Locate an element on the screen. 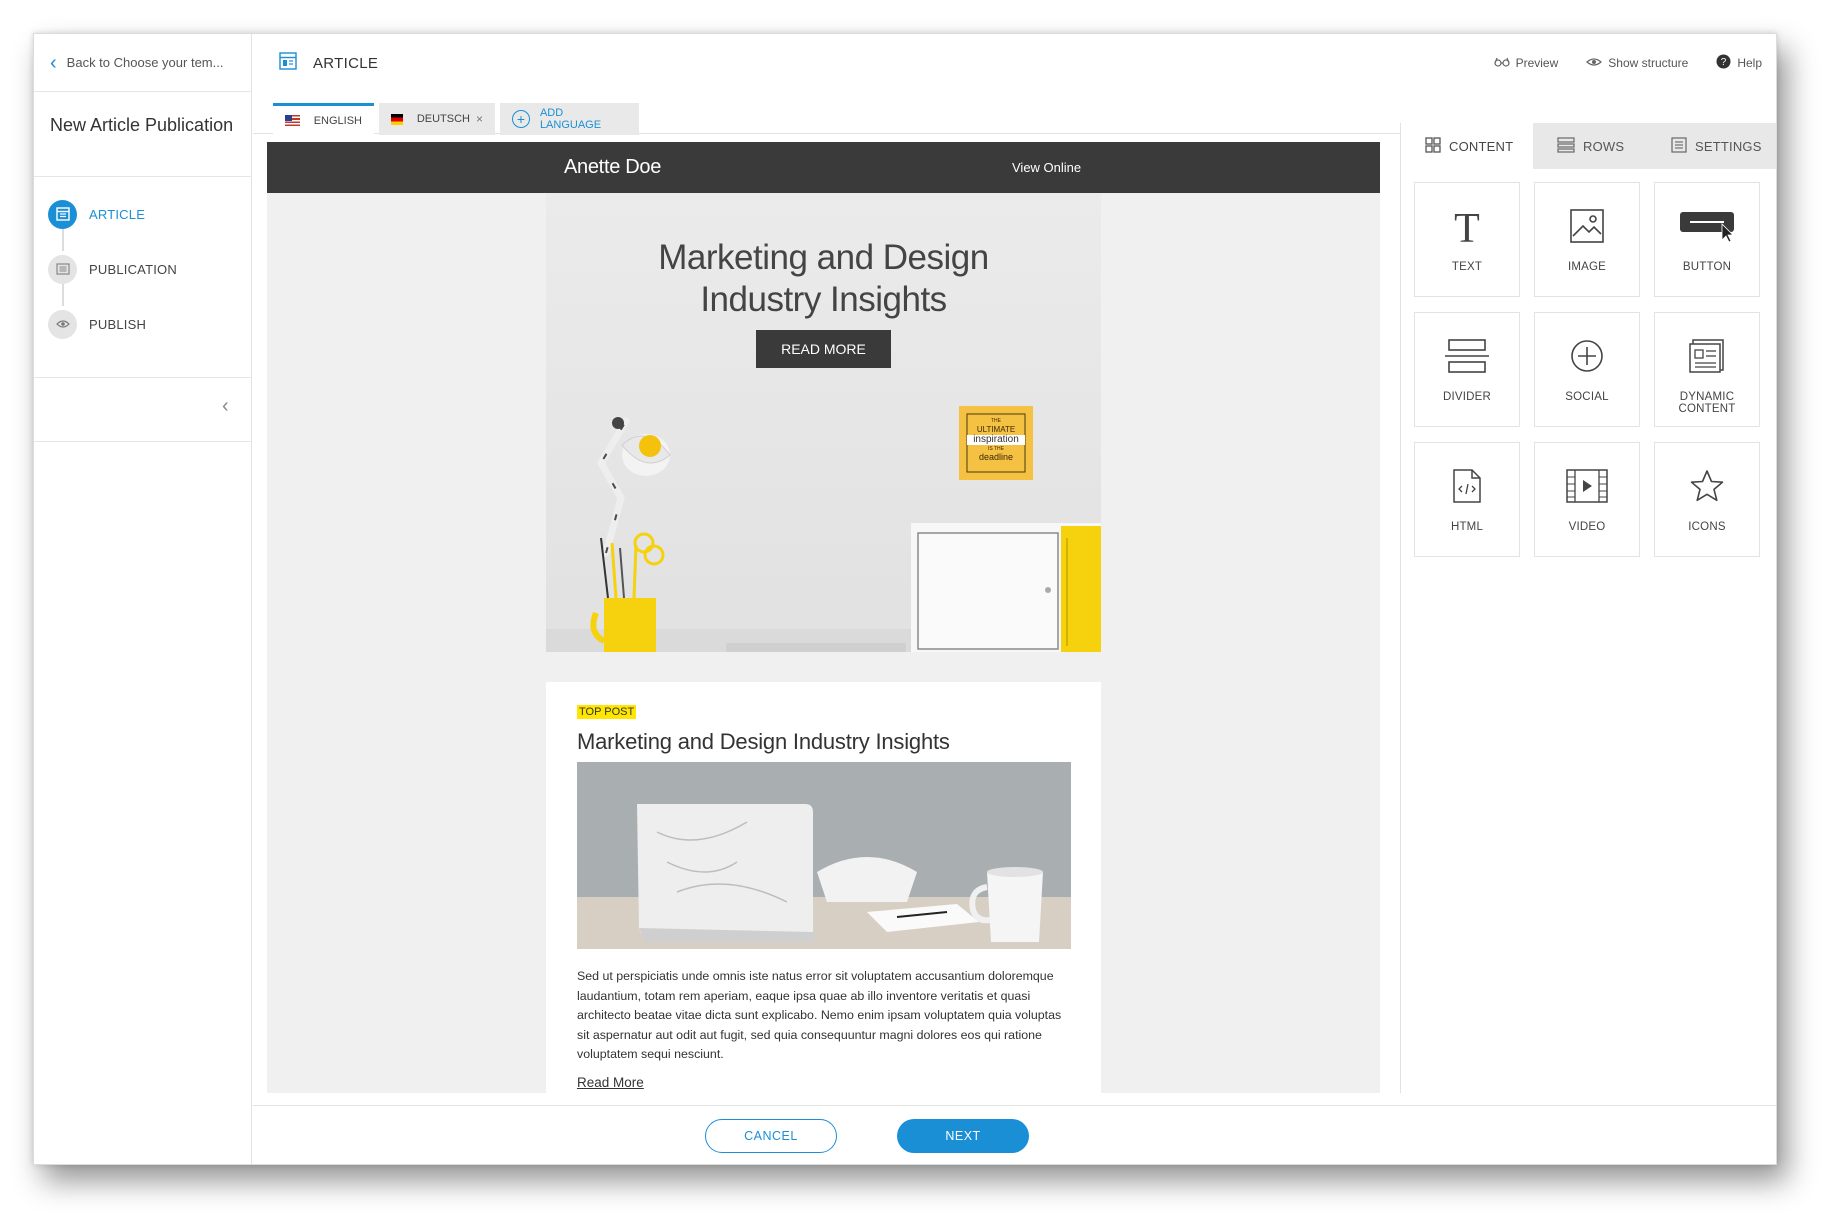 The image size is (1835, 1225). help-label: Help is located at coordinates (1749, 63).